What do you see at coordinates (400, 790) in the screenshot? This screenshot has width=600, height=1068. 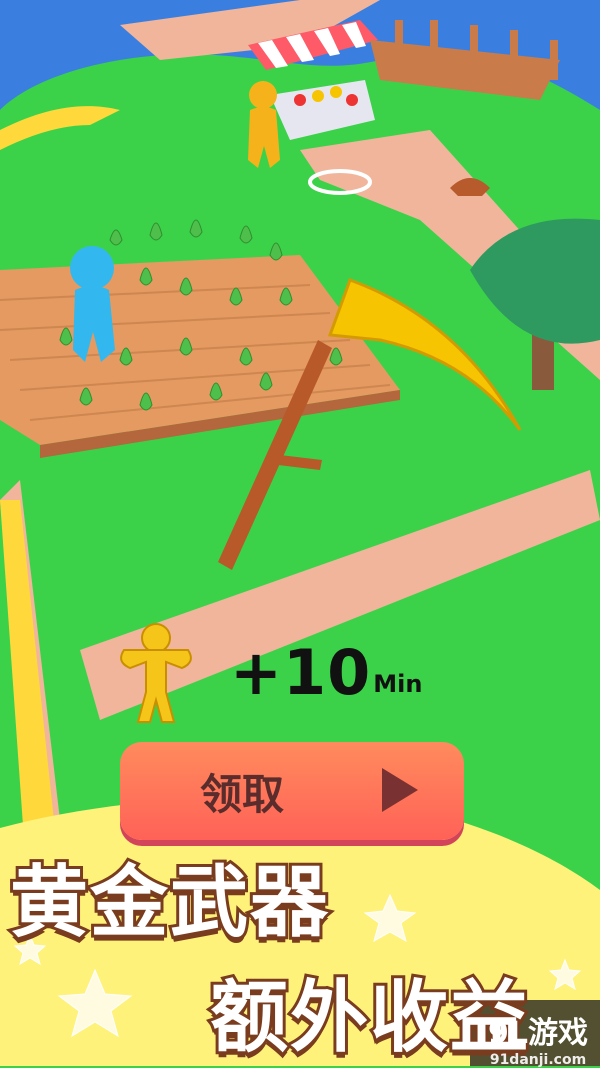 I see `play-icon` at bounding box center [400, 790].